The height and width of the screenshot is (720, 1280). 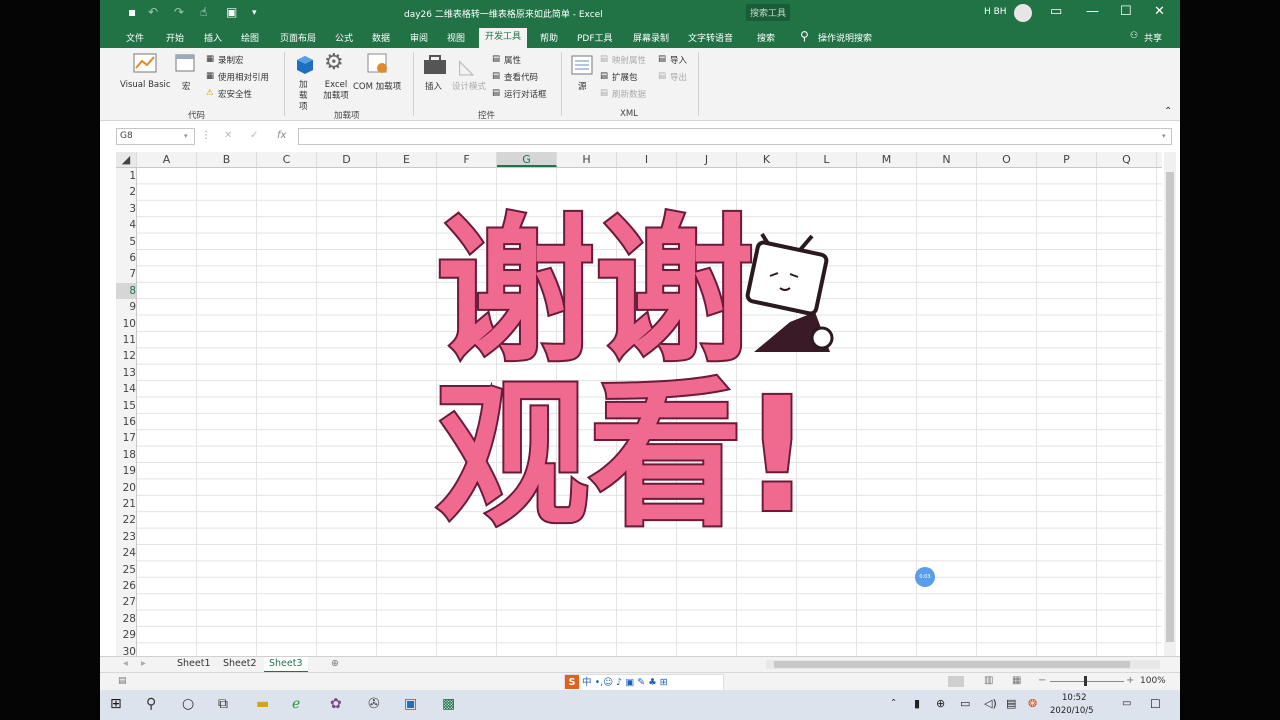 I want to click on search-icon: ⚲, so click(x=151, y=704).